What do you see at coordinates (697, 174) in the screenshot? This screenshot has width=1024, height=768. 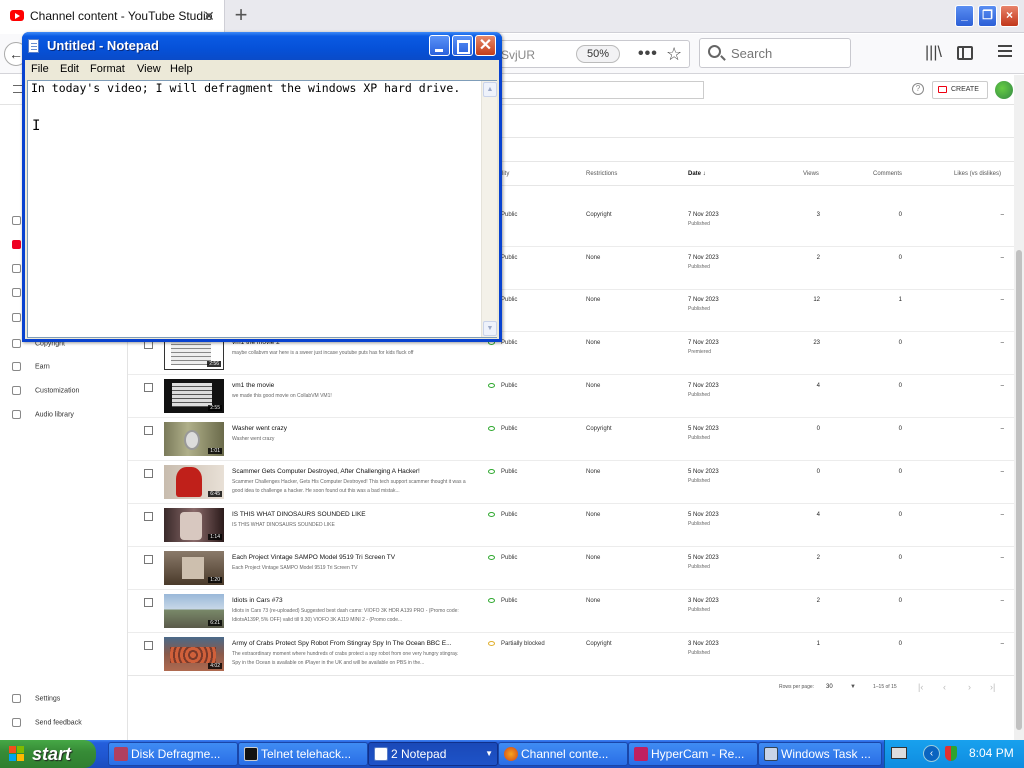 I see `date-header: Date ↓` at bounding box center [697, 174].